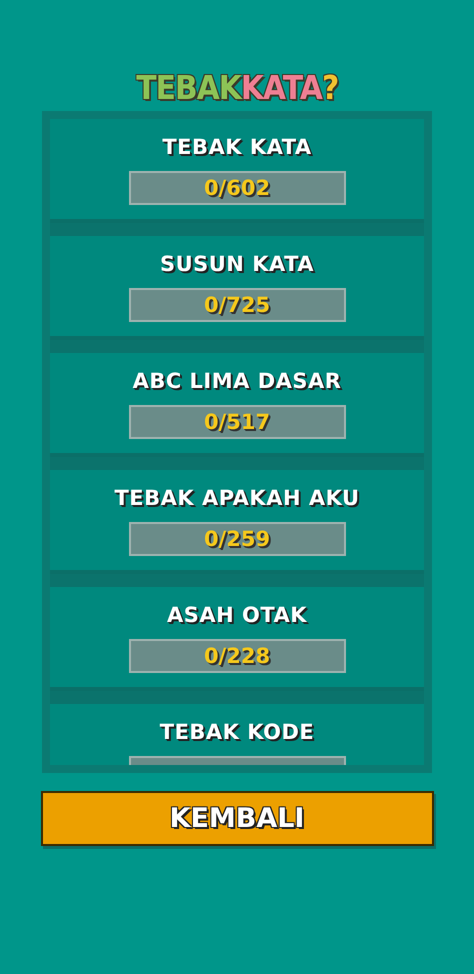  I want to click on mode-title: TEBAK APAKAH AKU, so click(237, 498).